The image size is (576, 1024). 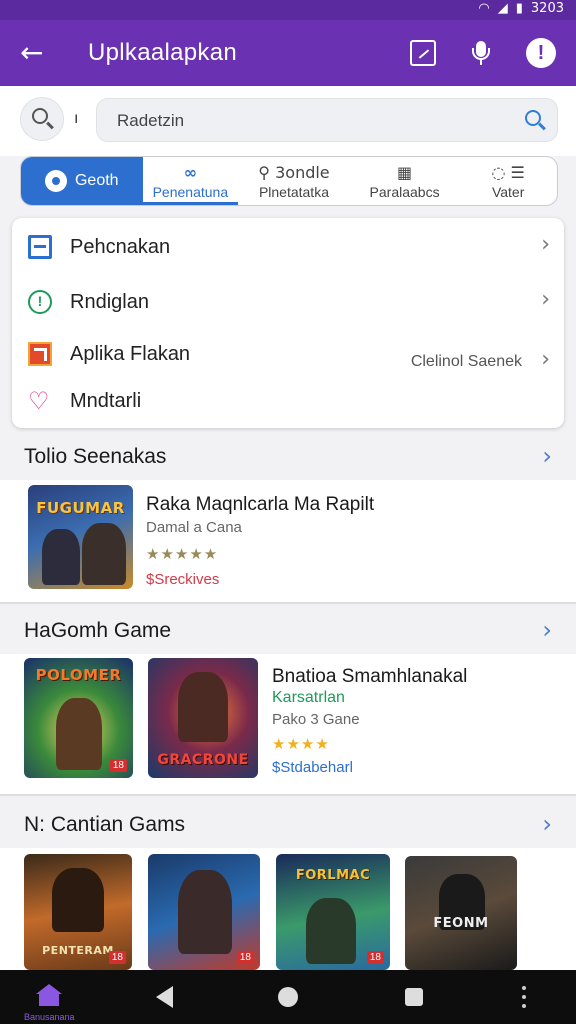 I want to click on info-icon: !, so click(x=541, y=53).